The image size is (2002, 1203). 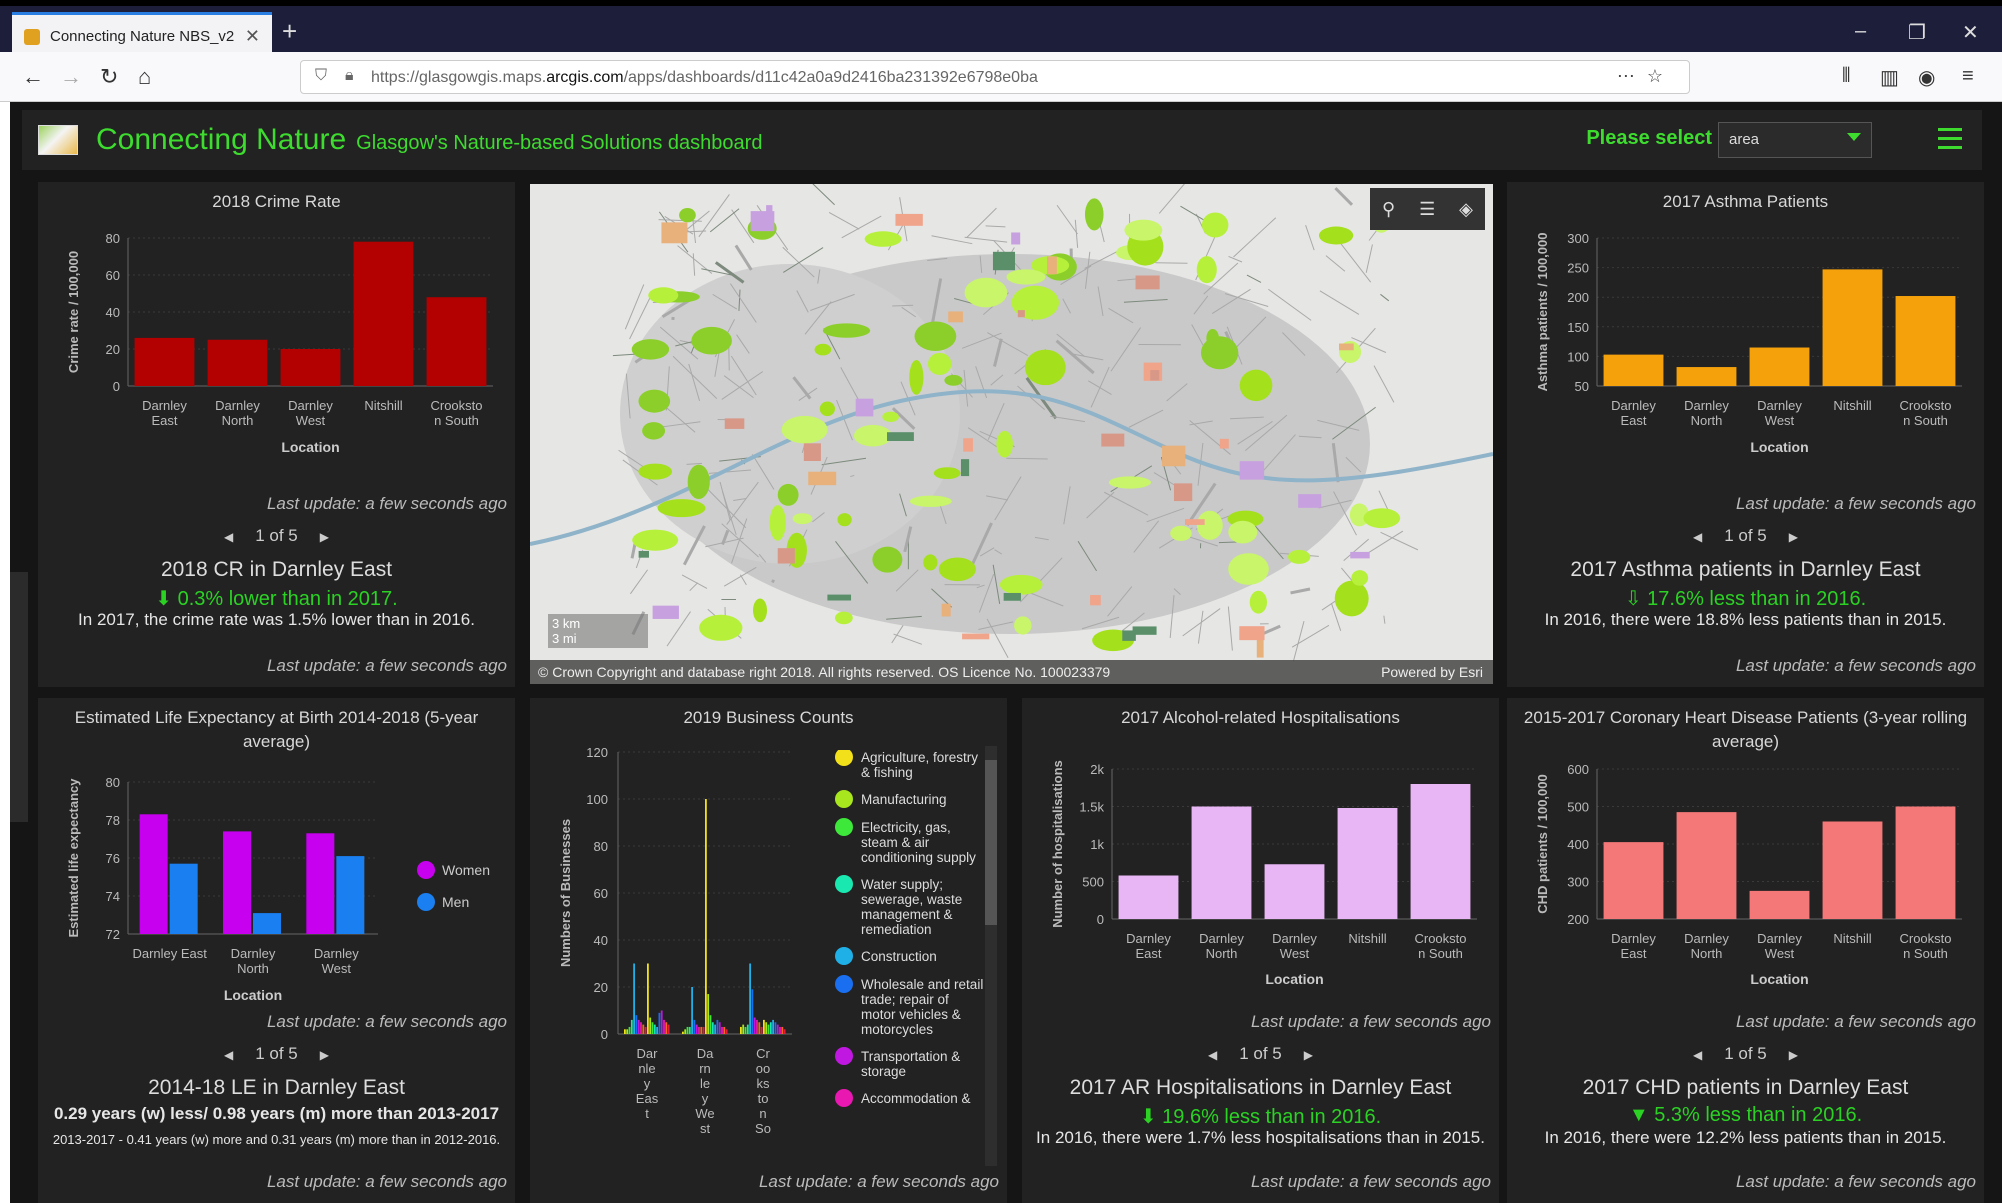 I want to click on change-text: 17.6% less than in 2016., so click(x=1757, y=599).